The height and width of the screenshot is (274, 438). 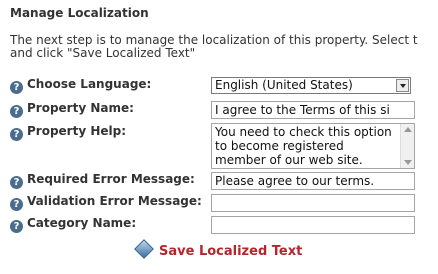 What do you see at coordinates (407, 146) in the screenshot?
I see `textarea-scrollbar` at bounding box center [407, 146].